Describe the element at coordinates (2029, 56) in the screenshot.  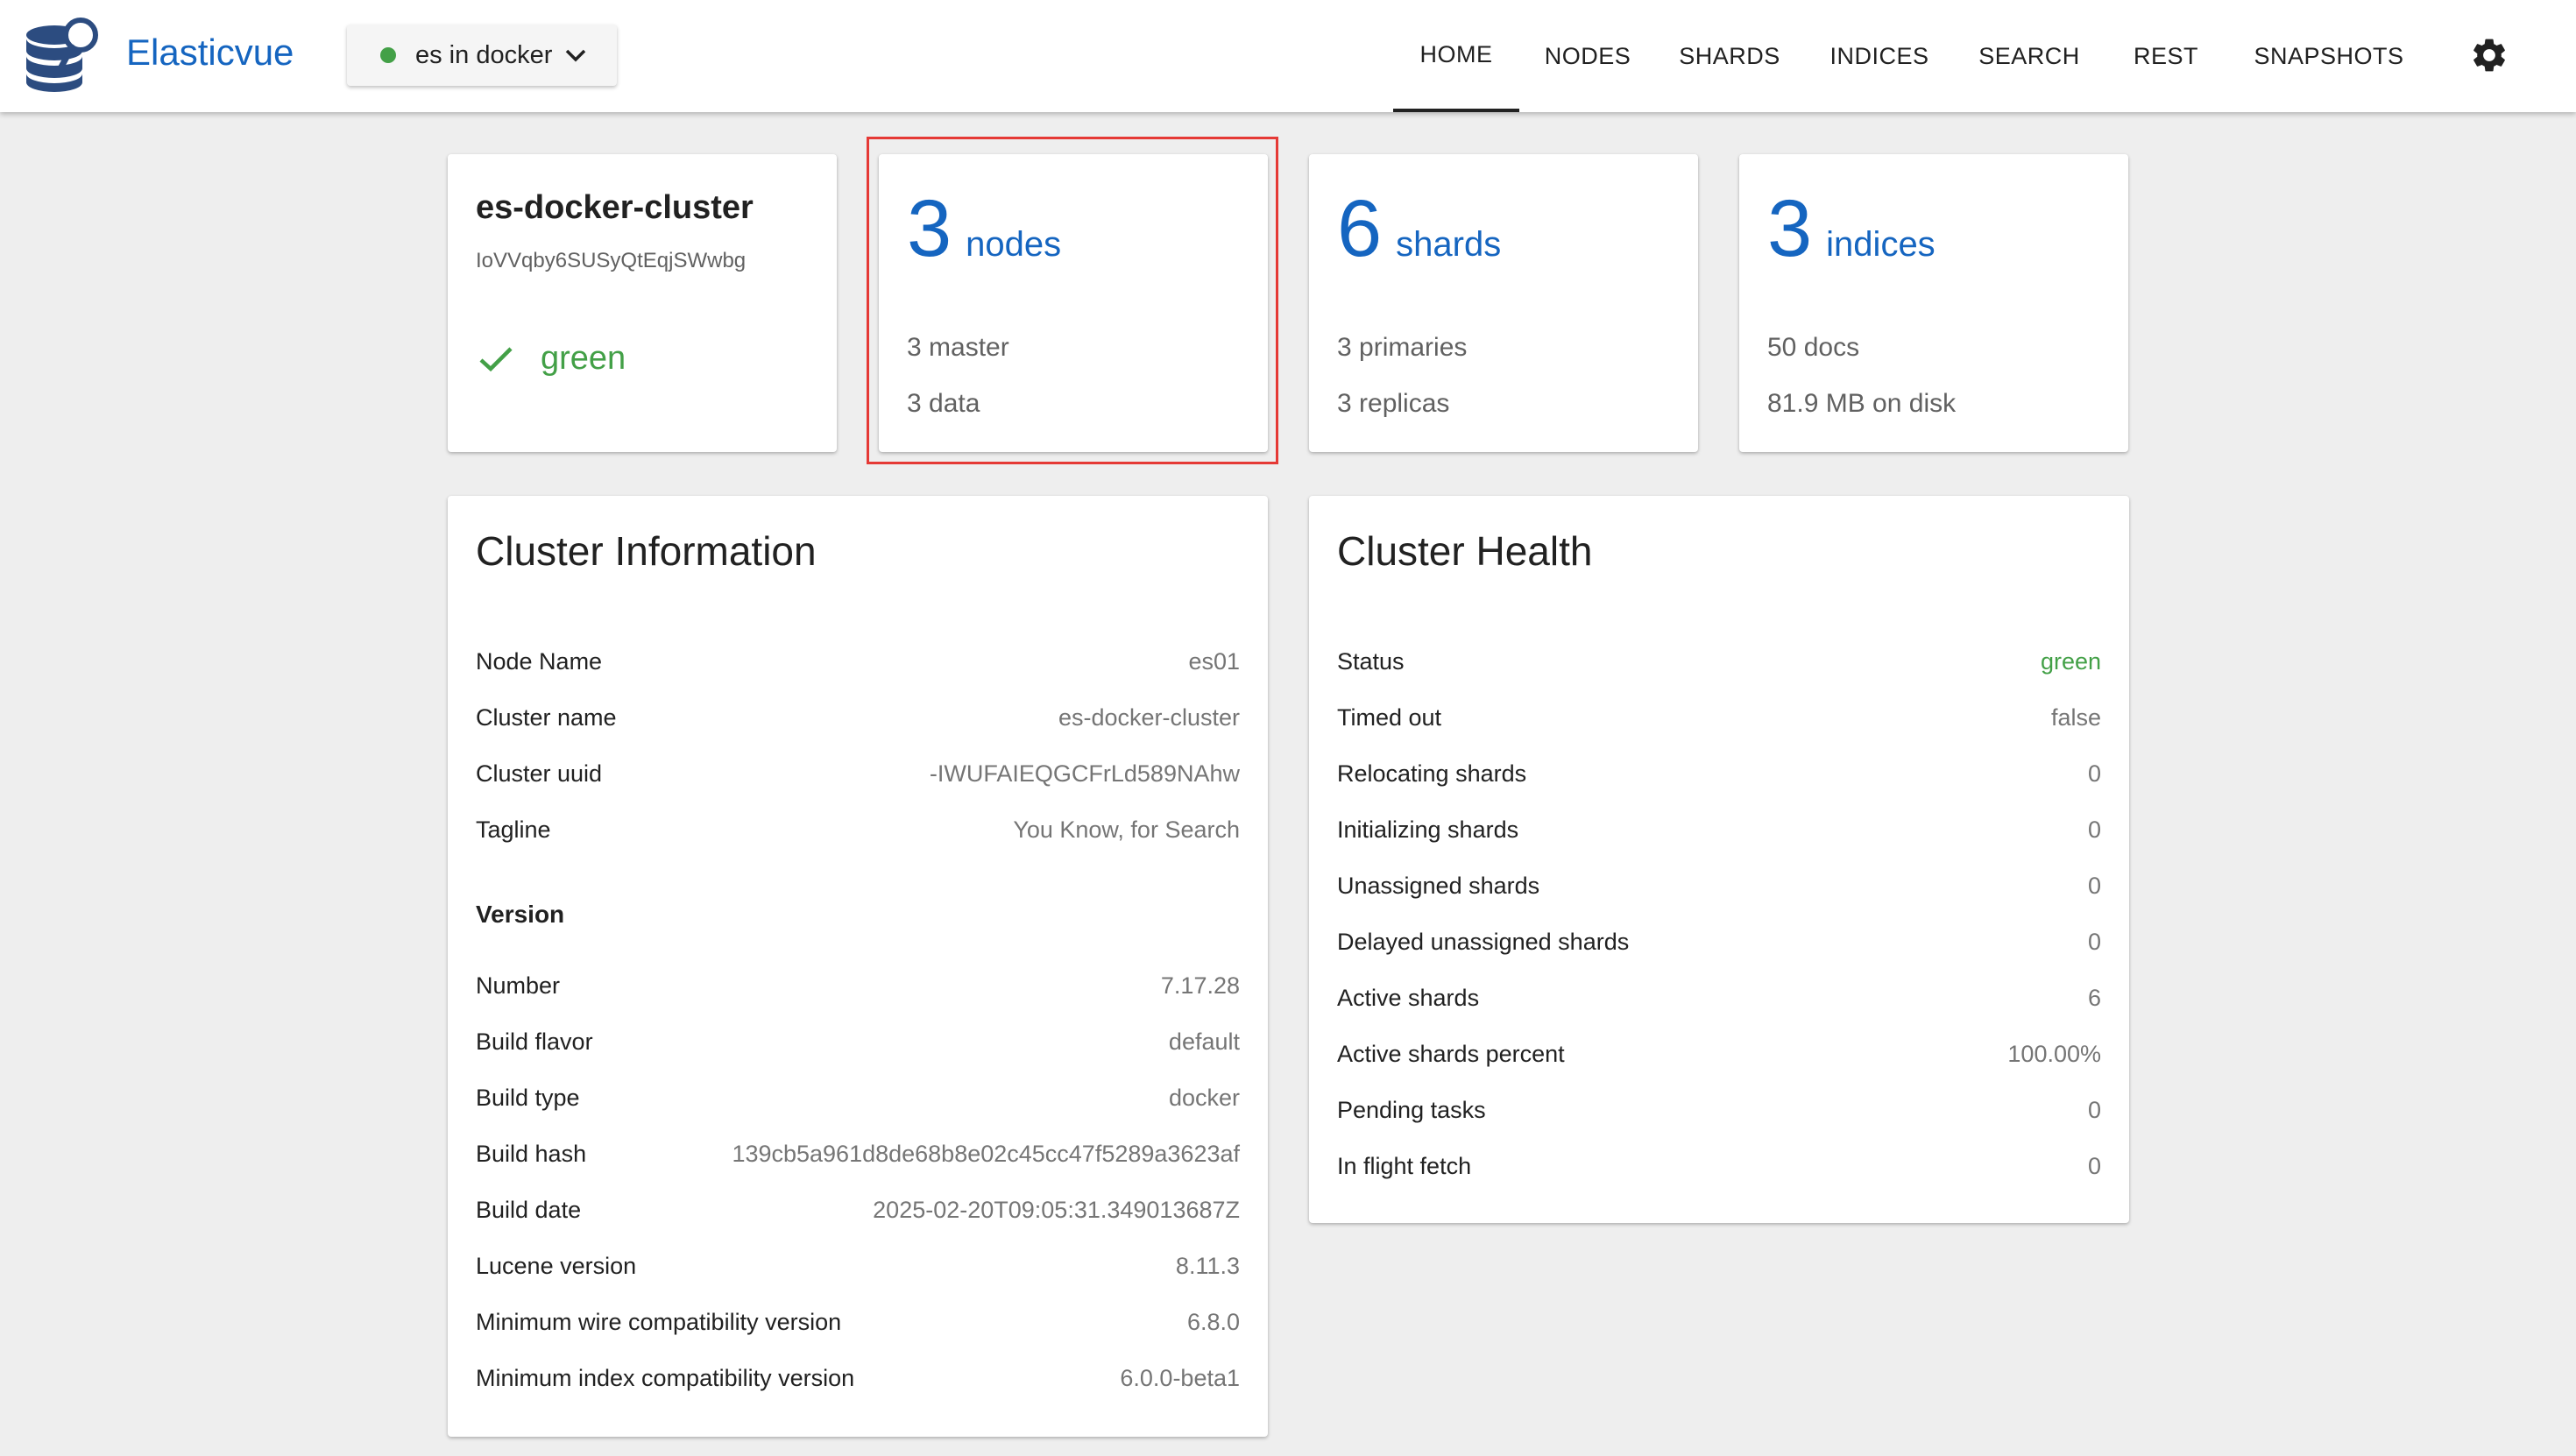
I see `tab-search: SEARCH` at that location.